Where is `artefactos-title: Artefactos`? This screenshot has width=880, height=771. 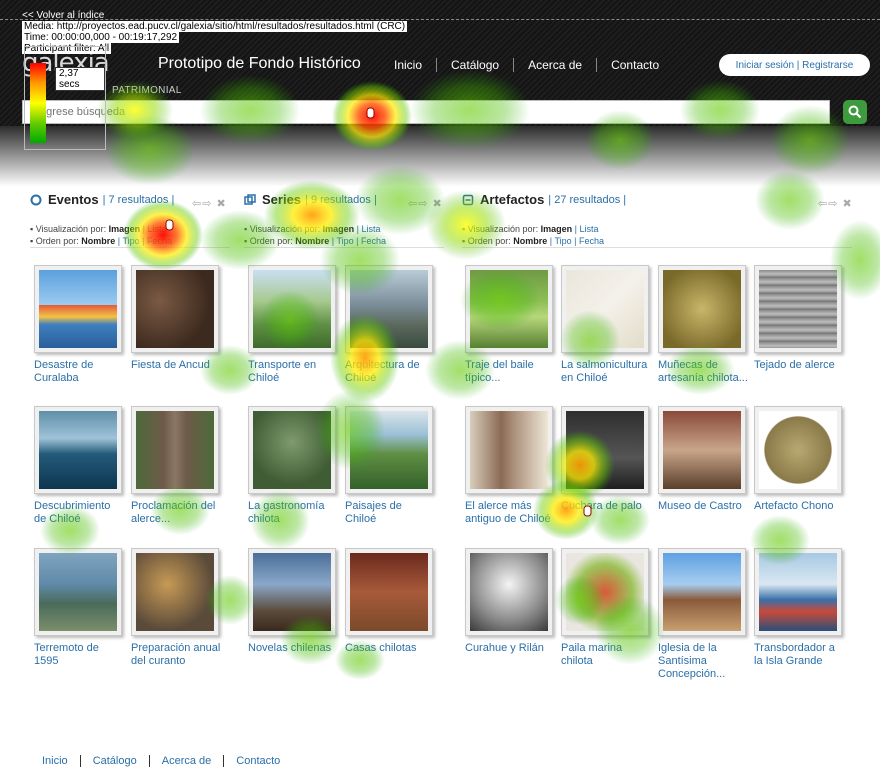
artefactos-title: Artefactos is located at coordinates (512, 199).